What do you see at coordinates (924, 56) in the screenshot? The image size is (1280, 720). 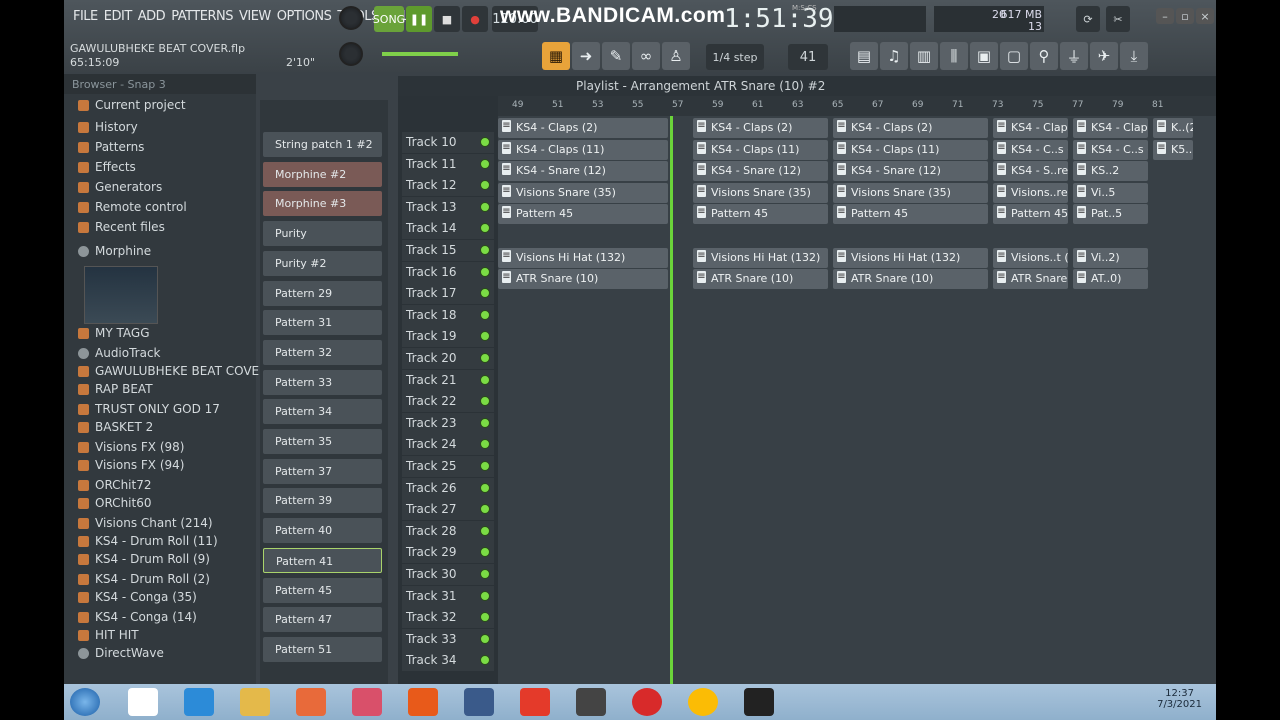 I see `channel-rack-icon: ▥` at bounding box center [924, 56].